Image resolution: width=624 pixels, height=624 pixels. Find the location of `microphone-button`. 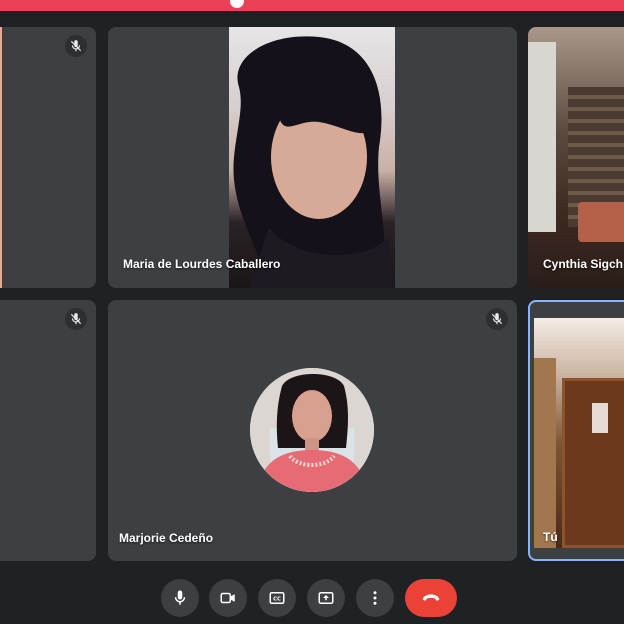

microphone-button is located at coordinates (180, 598).